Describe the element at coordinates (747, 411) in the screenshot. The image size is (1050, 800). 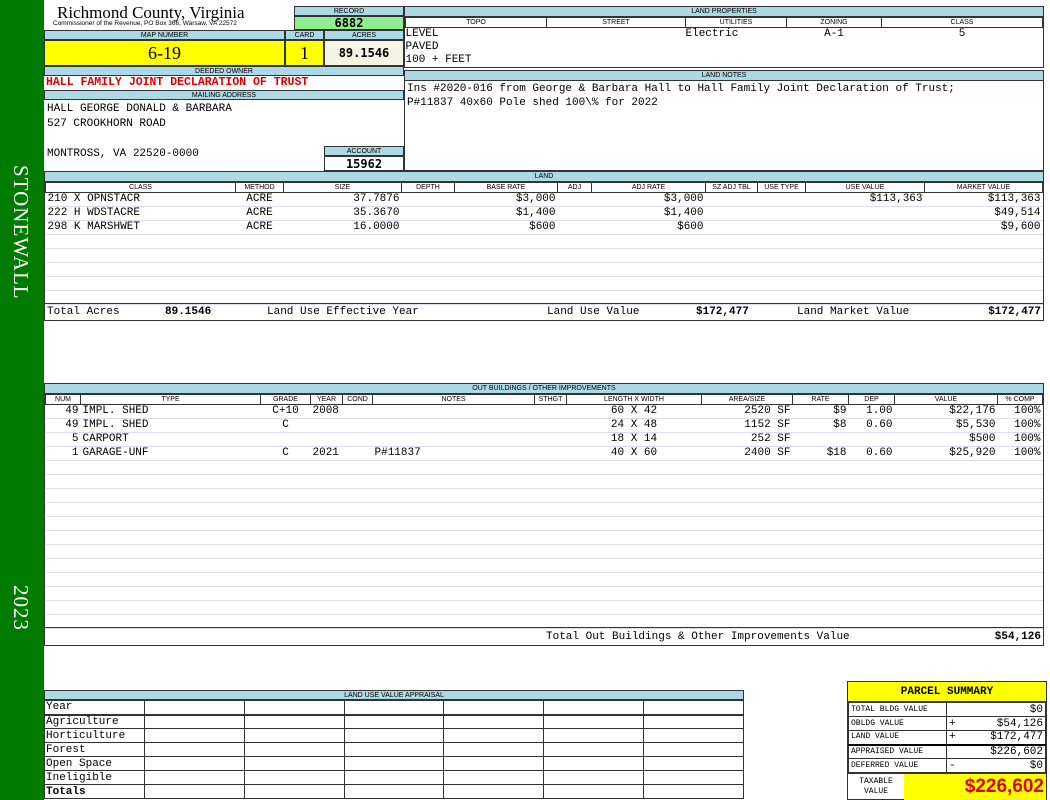
I see `outbuilding-cell-area-size: 2520 SF` at that location.